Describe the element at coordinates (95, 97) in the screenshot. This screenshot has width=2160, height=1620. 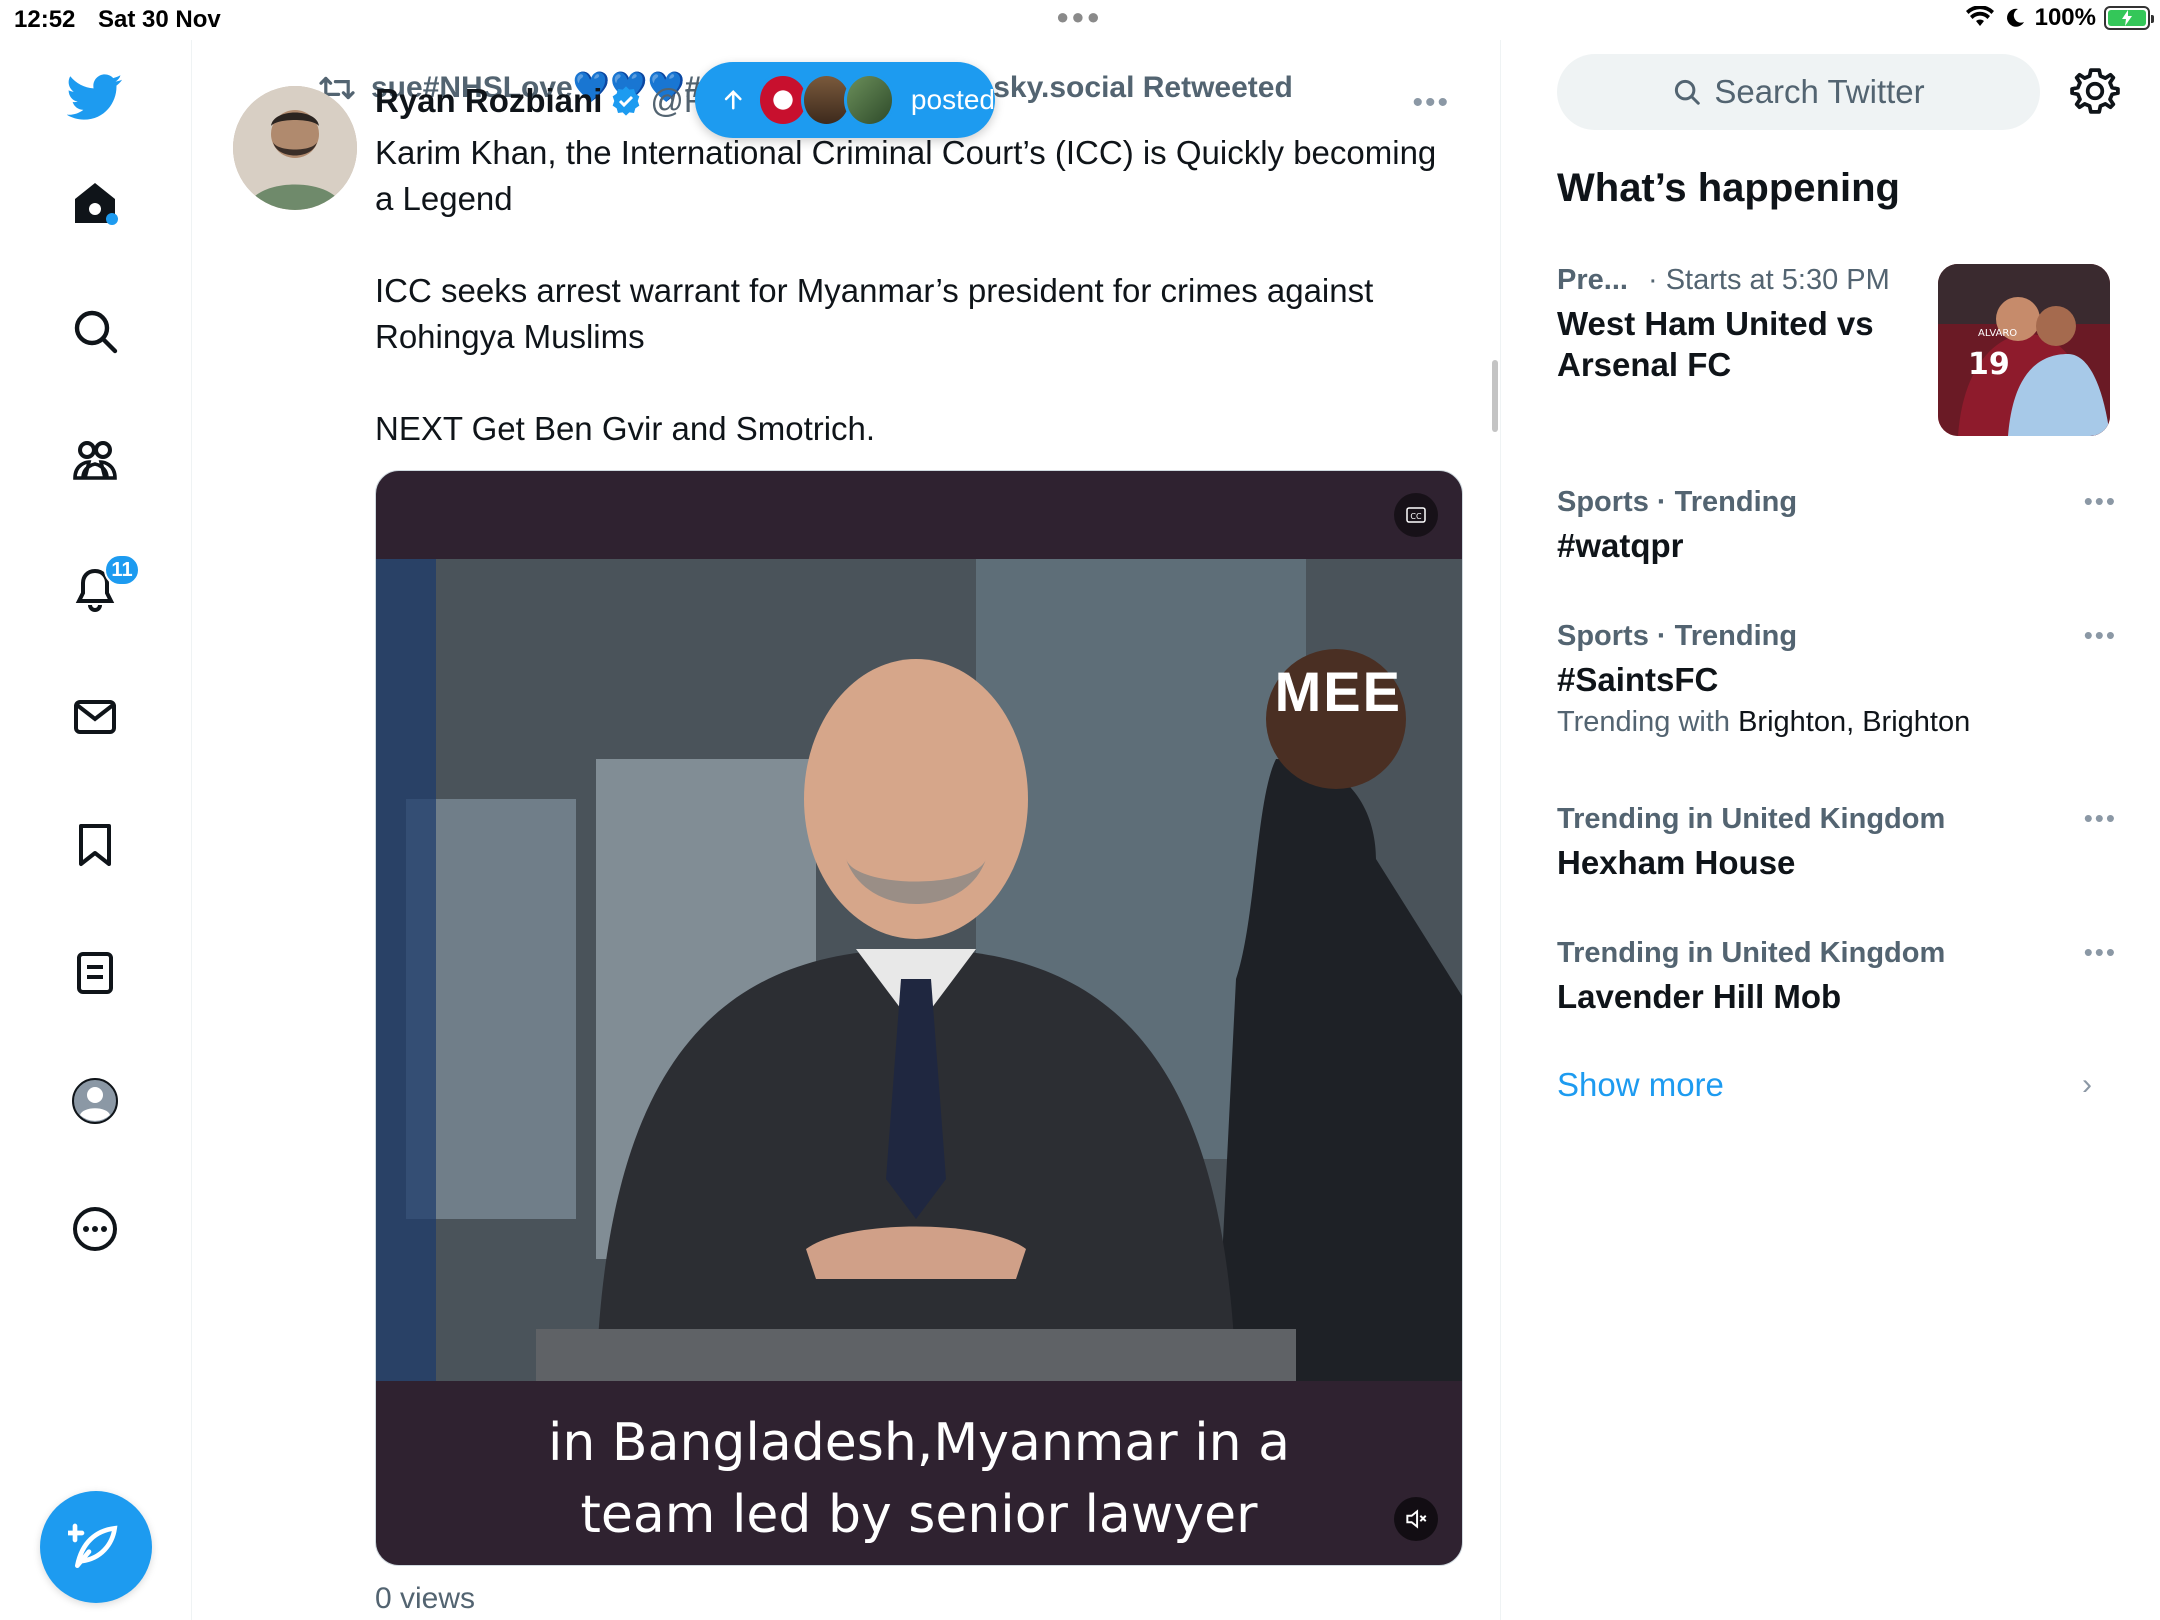
I see `bird-icon` at that location.